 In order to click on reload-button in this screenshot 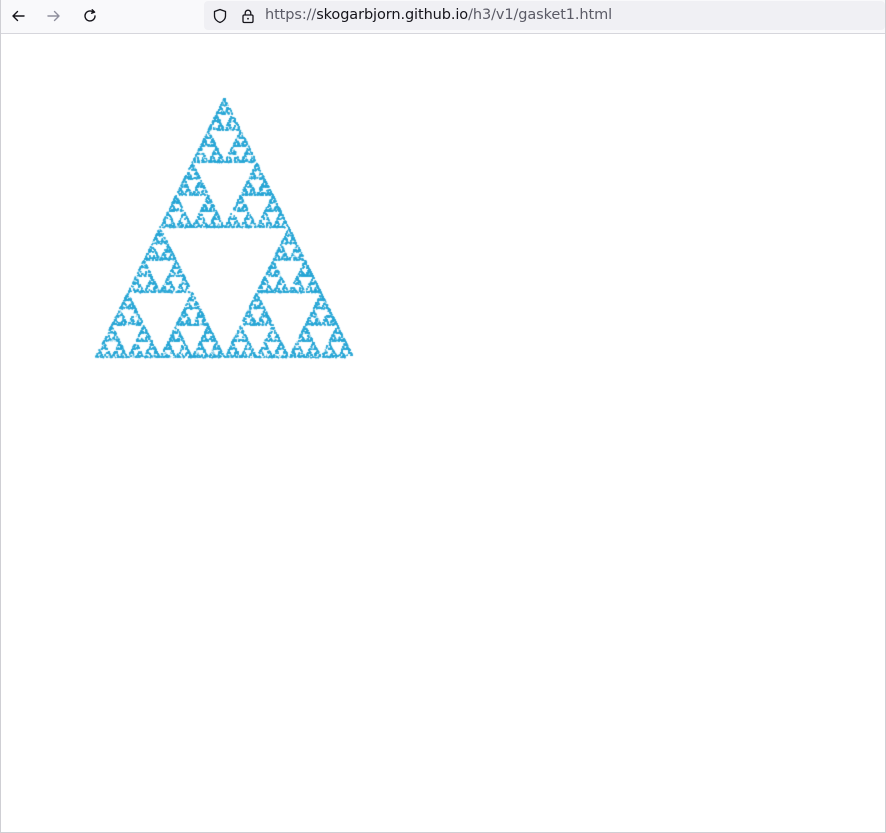, I will do `click(90, 16)`.